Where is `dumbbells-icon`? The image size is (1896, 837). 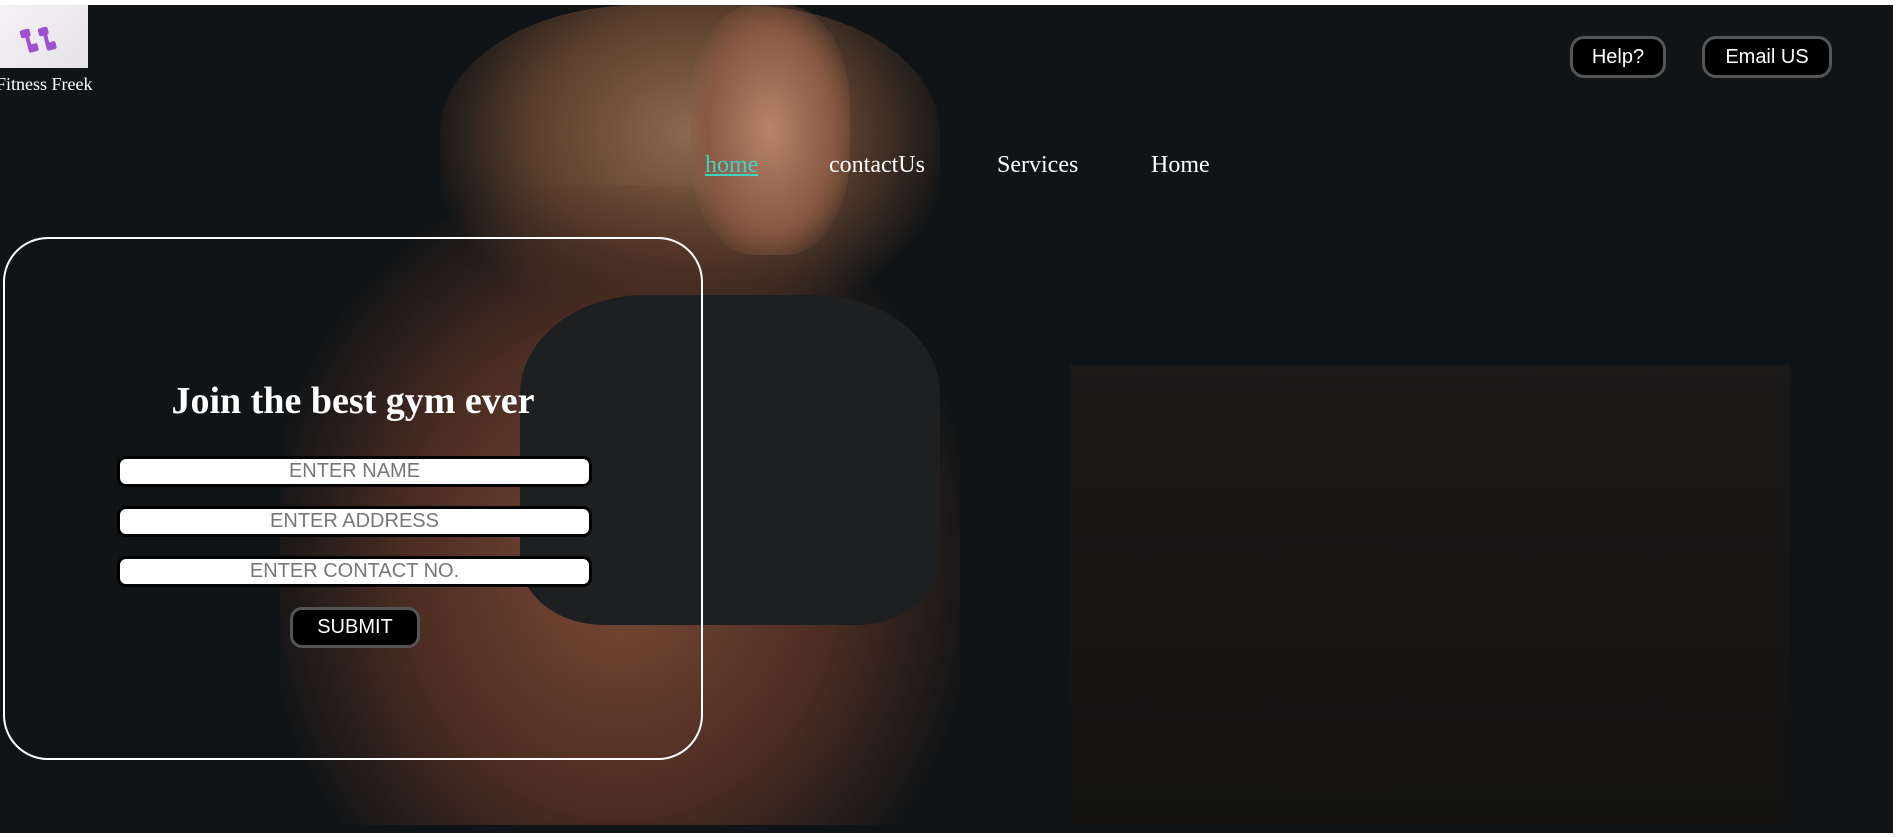 dumbbells-icon is located at coordinates (38, 39).